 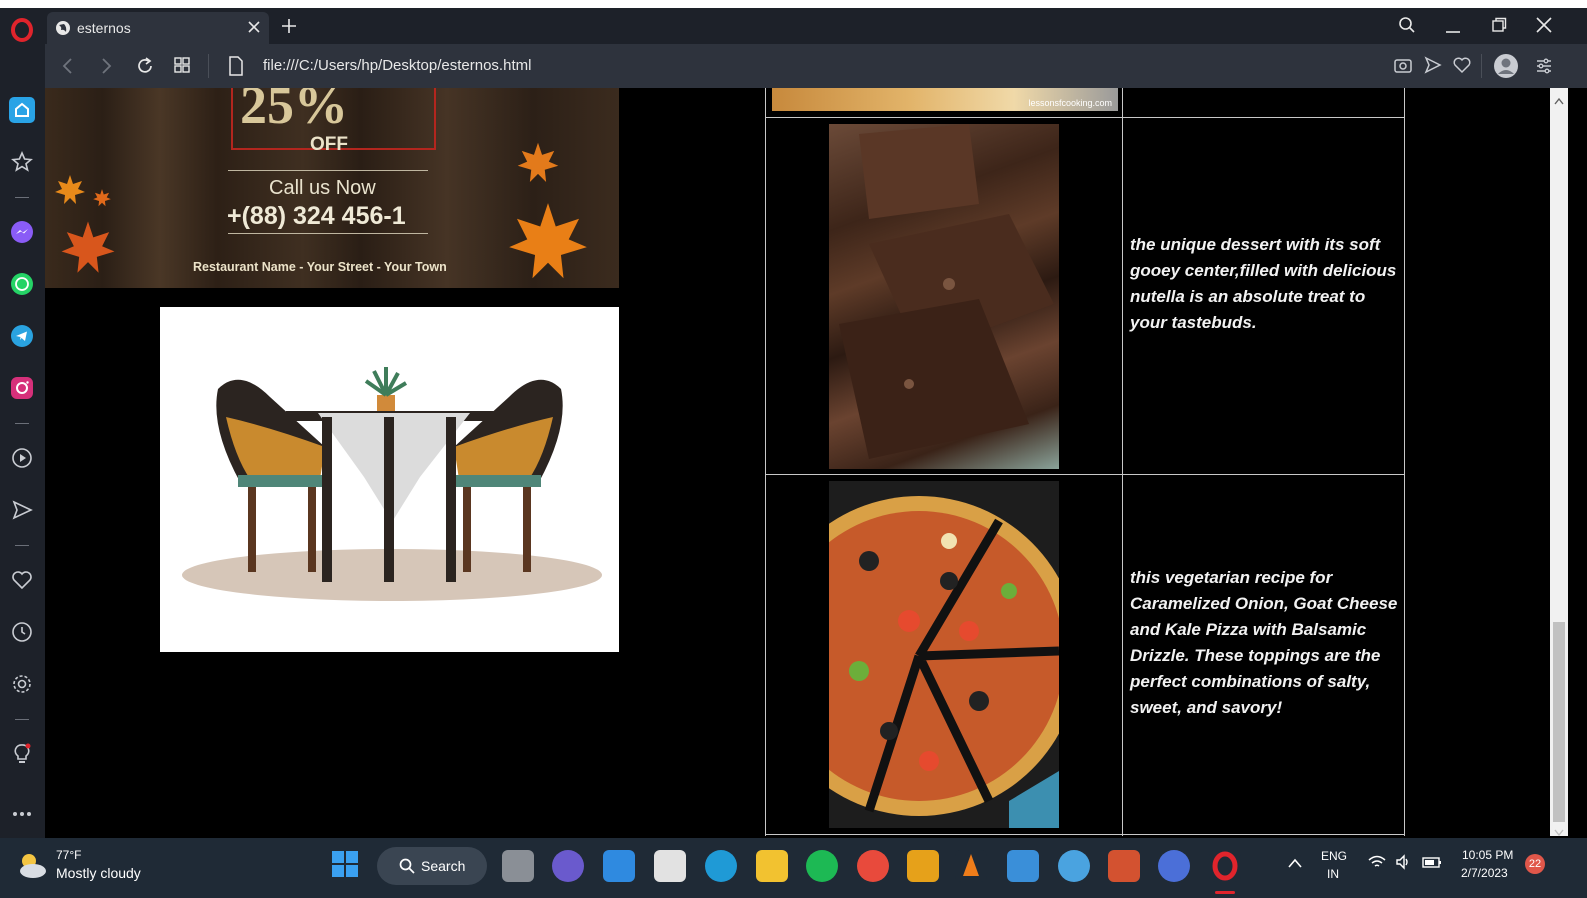 What do you see at coordinates (1484, 873) in the screenshot?
I see `clock-date: 2/7/2023` at bounding box center [1484, 873].